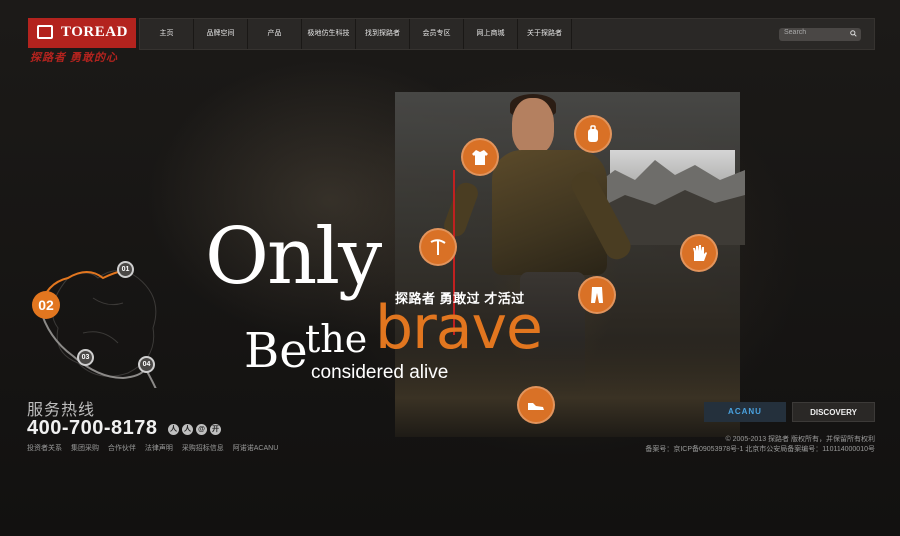 The height and width of the screenshot is (536, 900). Describe the element at coordinates (699, 253) in the screenshot. I see `glove-icon` at that location.